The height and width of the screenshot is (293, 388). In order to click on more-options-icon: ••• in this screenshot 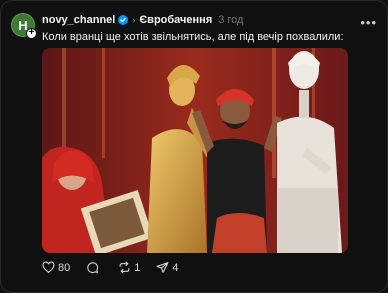, I will do `click(368, 22)`.